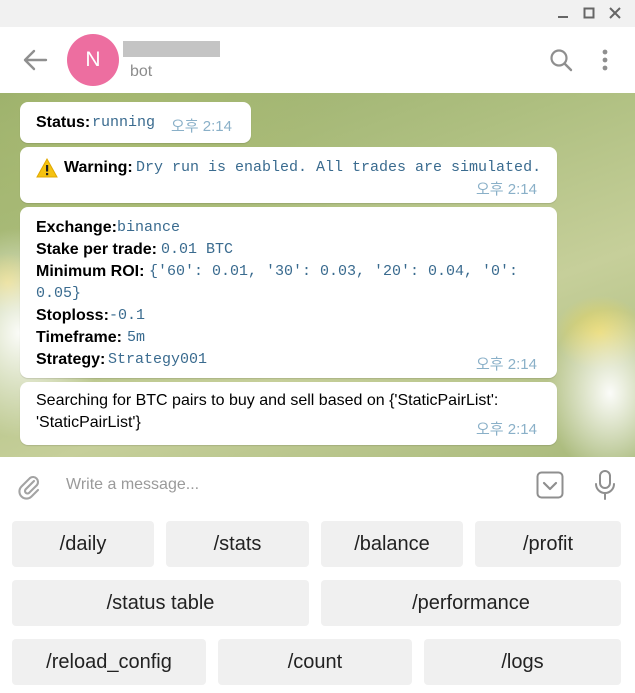 The height and width of the screenshot is (693, 635). I want to click on redacted-chat-name, so click(171, 49).